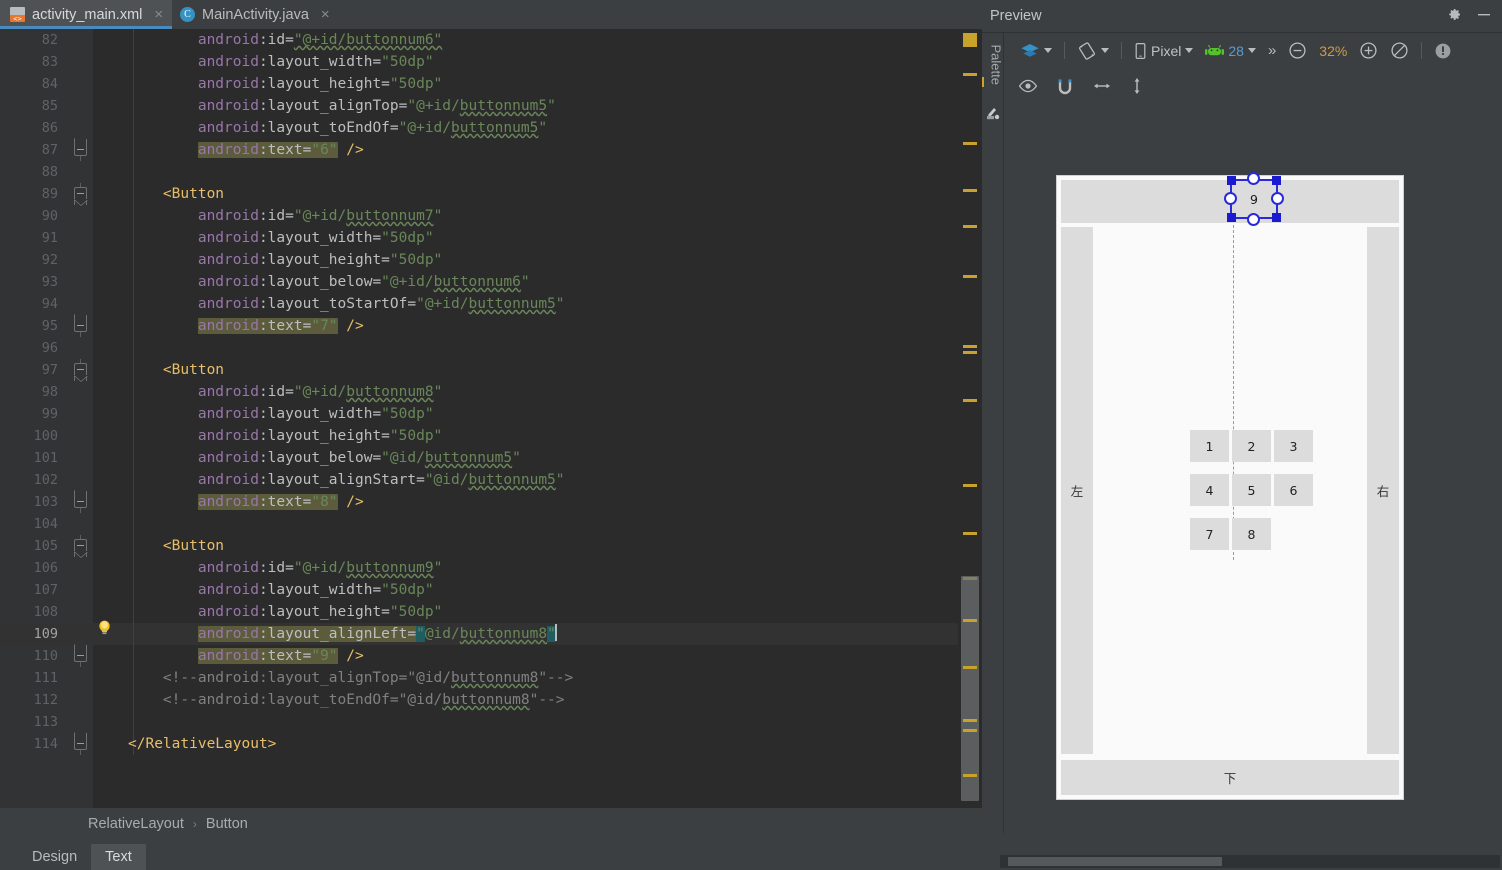 The width and height of the screenshot is (1502, 870). Describe the element at coordinates (1272, 51) in the screenshot. I see `toolbar-overflow-button: »` at that location.